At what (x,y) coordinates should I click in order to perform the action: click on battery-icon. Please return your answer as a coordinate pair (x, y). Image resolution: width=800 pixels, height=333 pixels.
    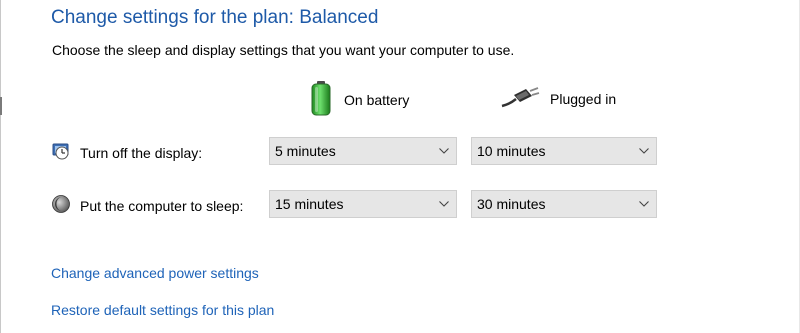
    Looking at the image, I should click on (321, 99).